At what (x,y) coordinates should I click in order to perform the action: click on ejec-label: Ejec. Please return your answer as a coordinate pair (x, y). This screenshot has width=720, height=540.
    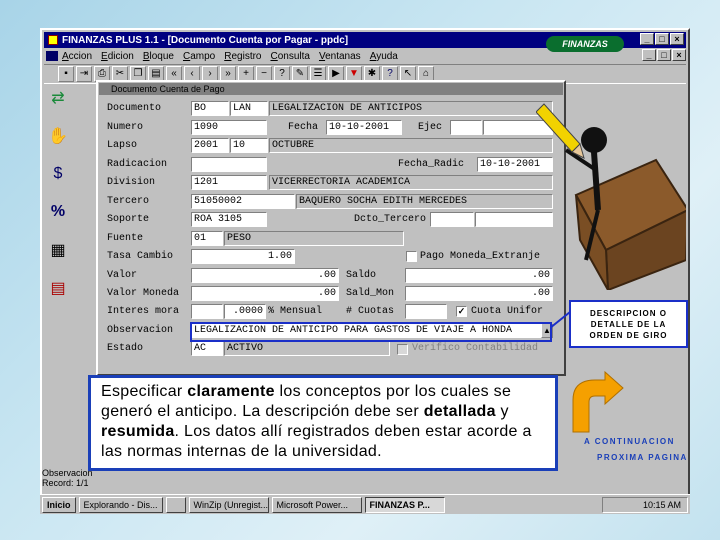
    Looking at the image, I should click on (430, 127).